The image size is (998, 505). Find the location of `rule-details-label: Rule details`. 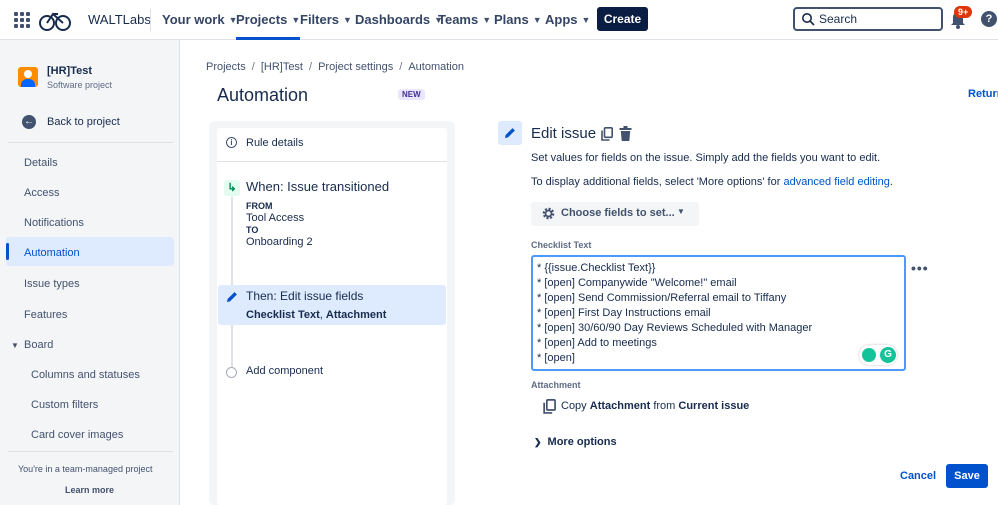

rule-details-label: Rule details is located at coordinates (274, 143).